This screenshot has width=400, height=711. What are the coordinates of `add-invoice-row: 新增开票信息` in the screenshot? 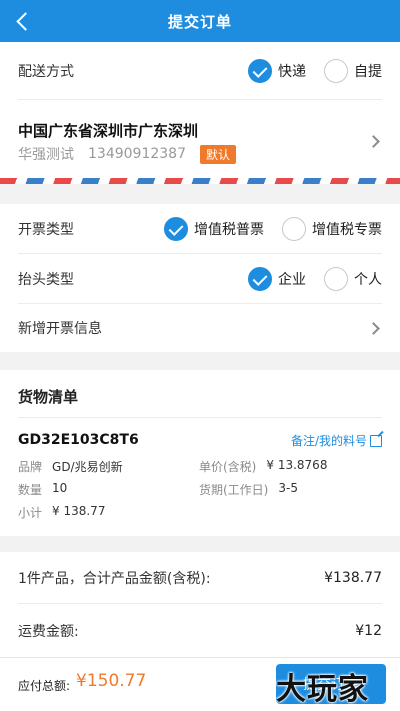 It's located at (200, 328).